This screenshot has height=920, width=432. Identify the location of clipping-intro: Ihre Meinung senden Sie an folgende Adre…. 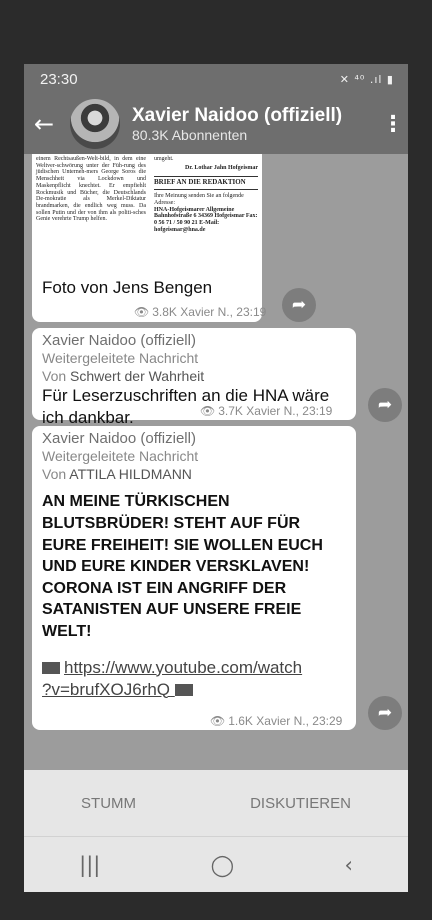
(199, 199).